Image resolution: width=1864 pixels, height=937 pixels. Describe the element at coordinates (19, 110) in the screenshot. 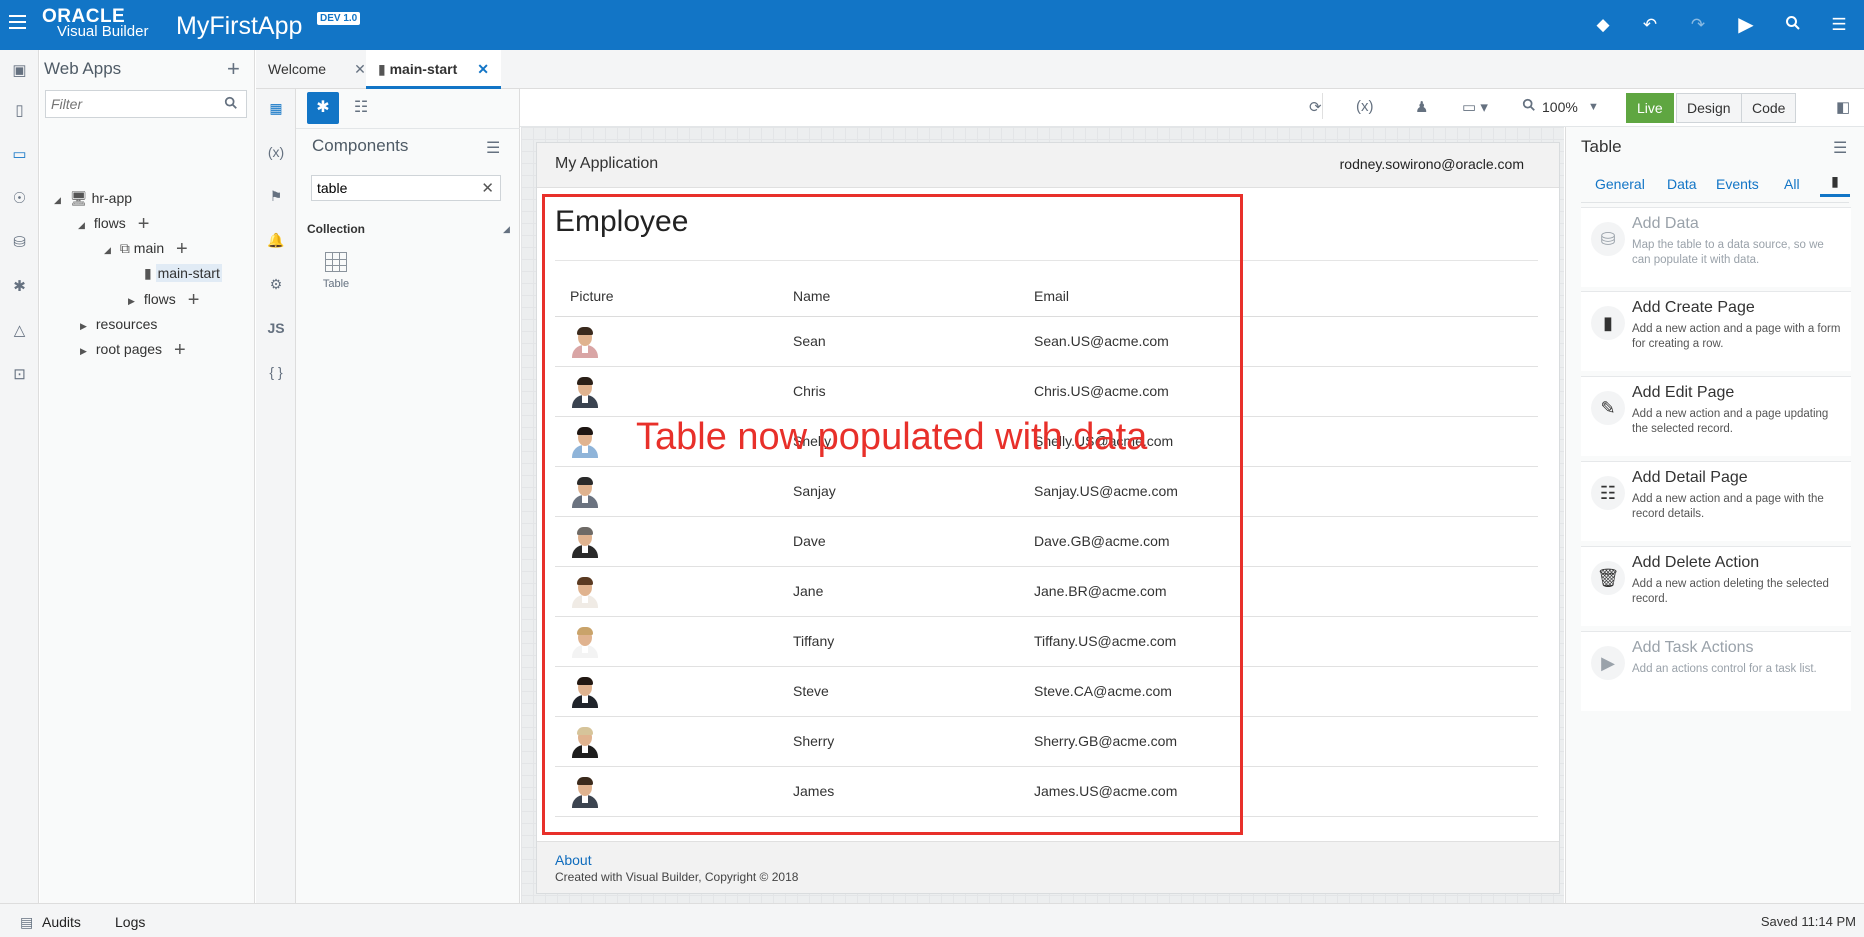

I see `phone-icon: ▯` at that location.